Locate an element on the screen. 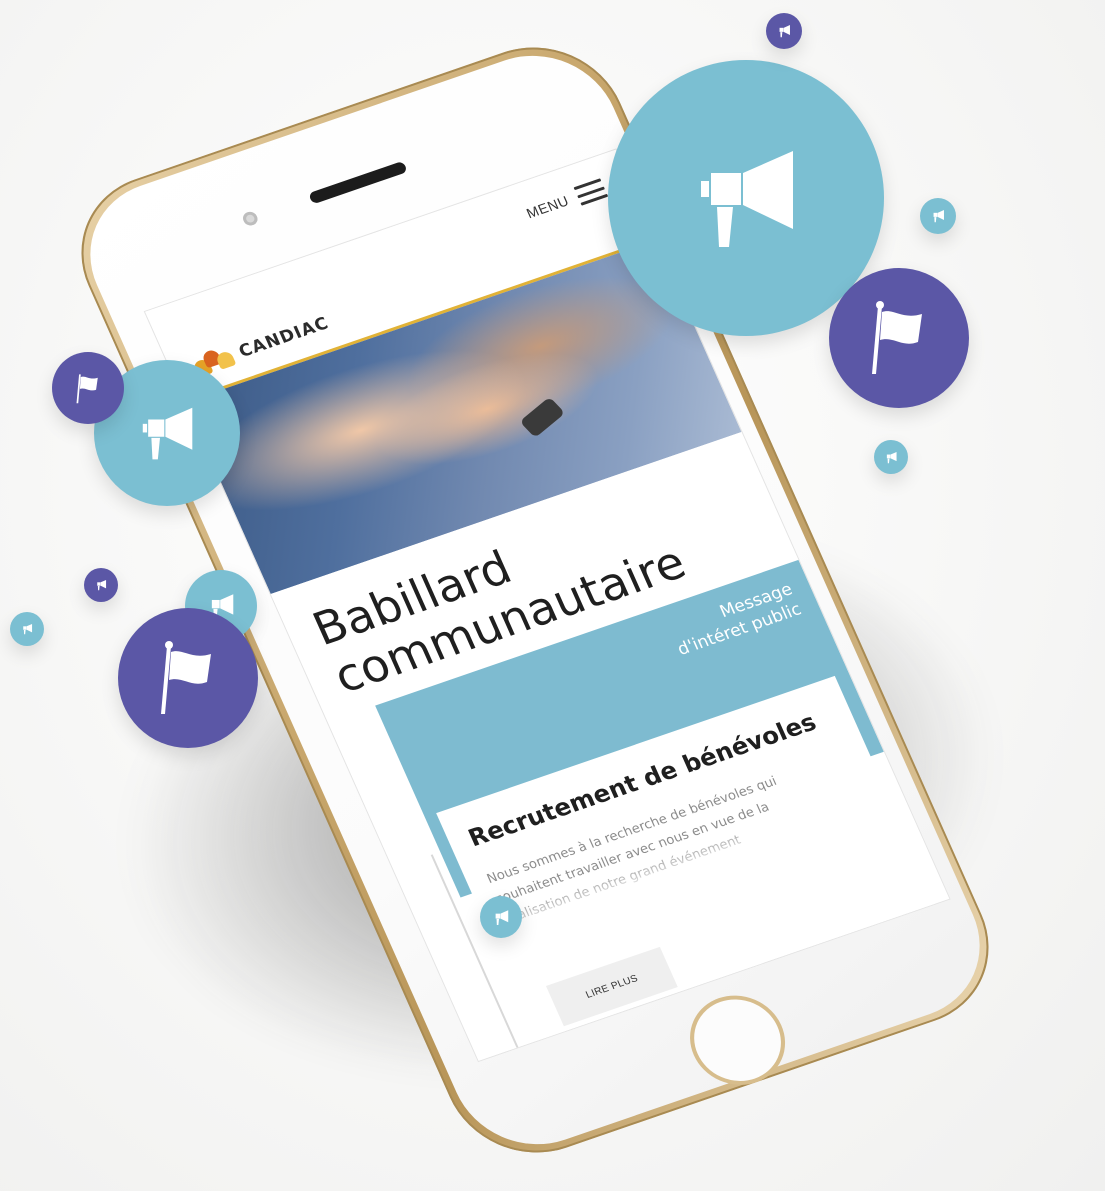 The width and height of the screenshot is (1105, 1191). category-label: Message d'intéret public is located at coordinates (735, 620).